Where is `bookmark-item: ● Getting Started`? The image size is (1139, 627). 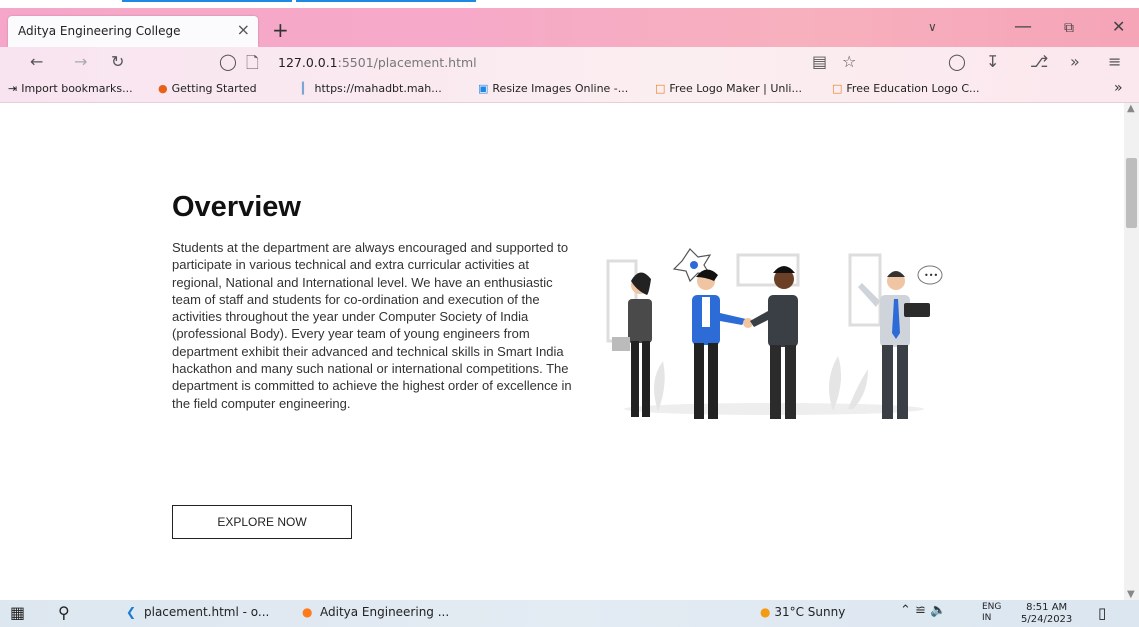
bookmark-item: ● Getting Started is located at coordinates (207, 88).